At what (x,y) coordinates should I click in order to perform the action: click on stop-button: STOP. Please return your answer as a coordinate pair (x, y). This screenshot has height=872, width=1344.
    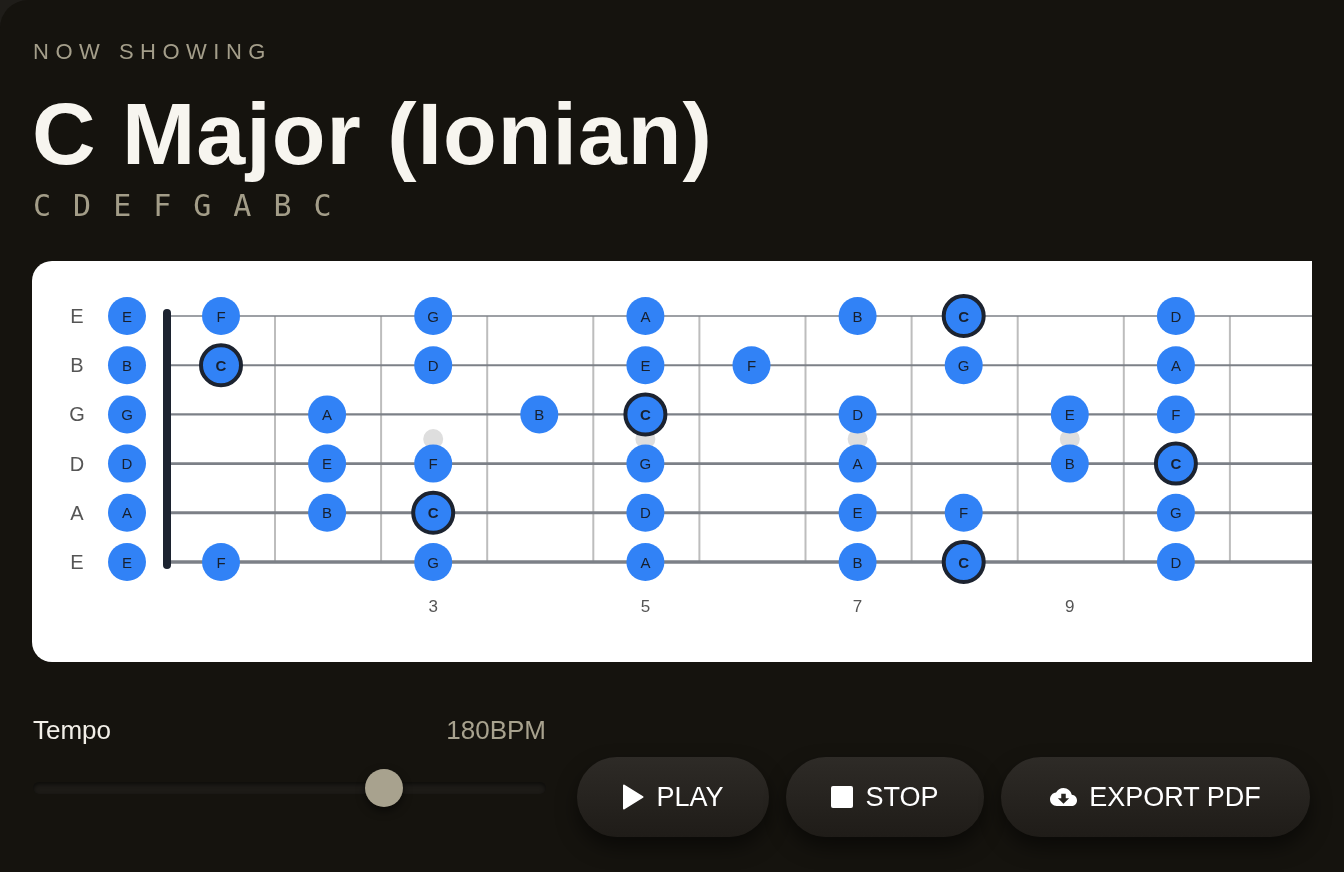
    Looking at the image, I should click on (885, 797).